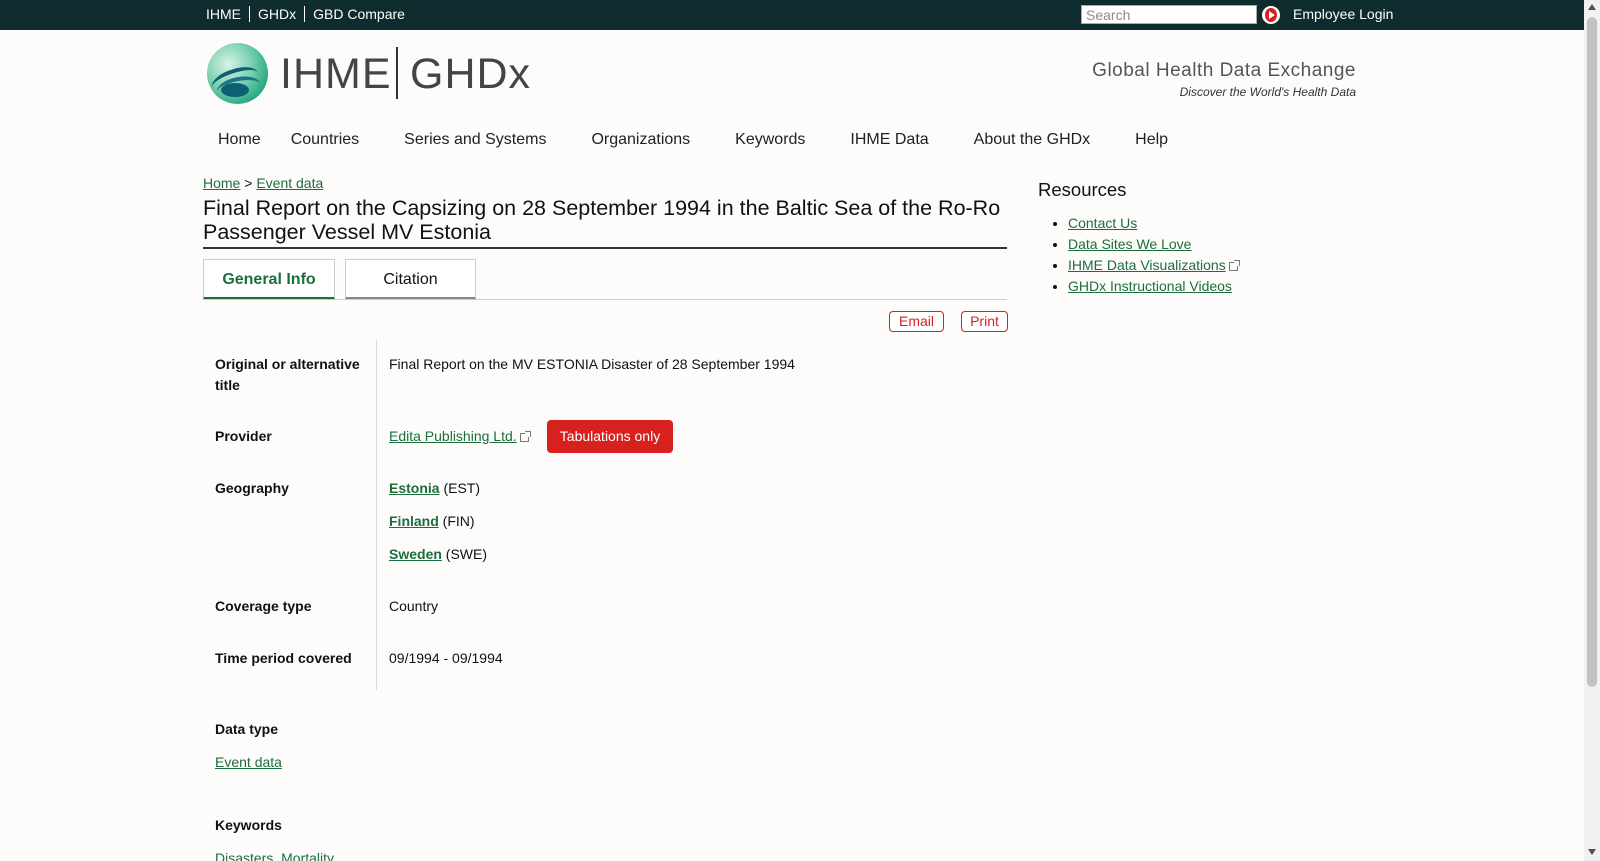 This screenshot has height=861, width=1600. I want to click on resource-ihme-viz-link: IHME Data Visualizations, so click(1147, 265).